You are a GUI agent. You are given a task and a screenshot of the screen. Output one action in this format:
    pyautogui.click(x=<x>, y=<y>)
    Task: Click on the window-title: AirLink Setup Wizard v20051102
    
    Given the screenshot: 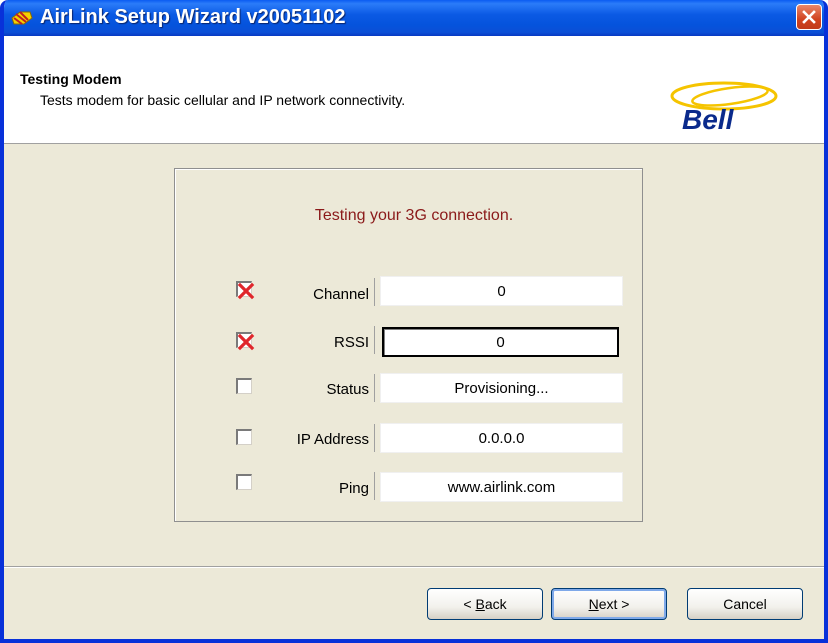 What is the action you would take?
    pyautogui.click(x=193, y=17)
    